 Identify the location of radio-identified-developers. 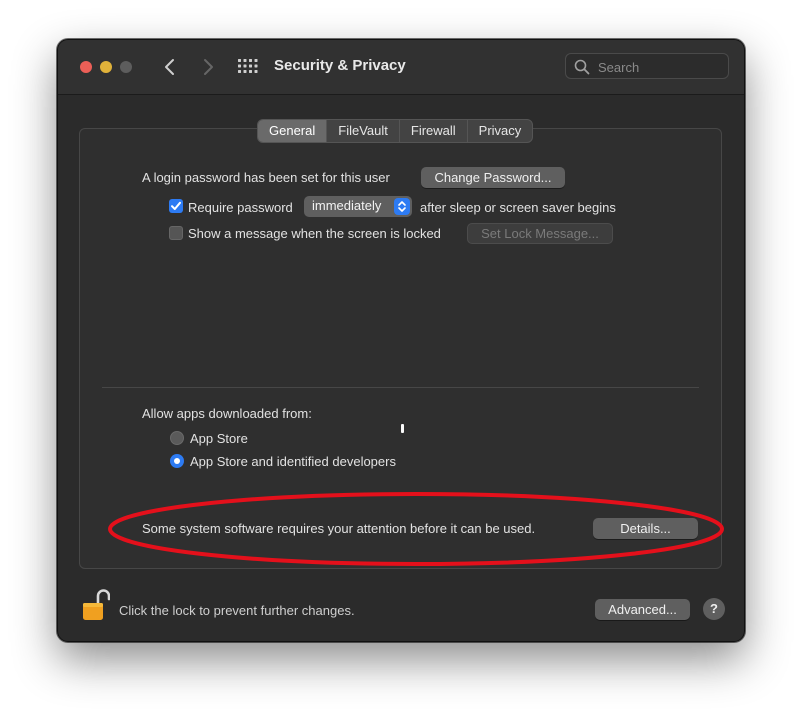
(177, 461).